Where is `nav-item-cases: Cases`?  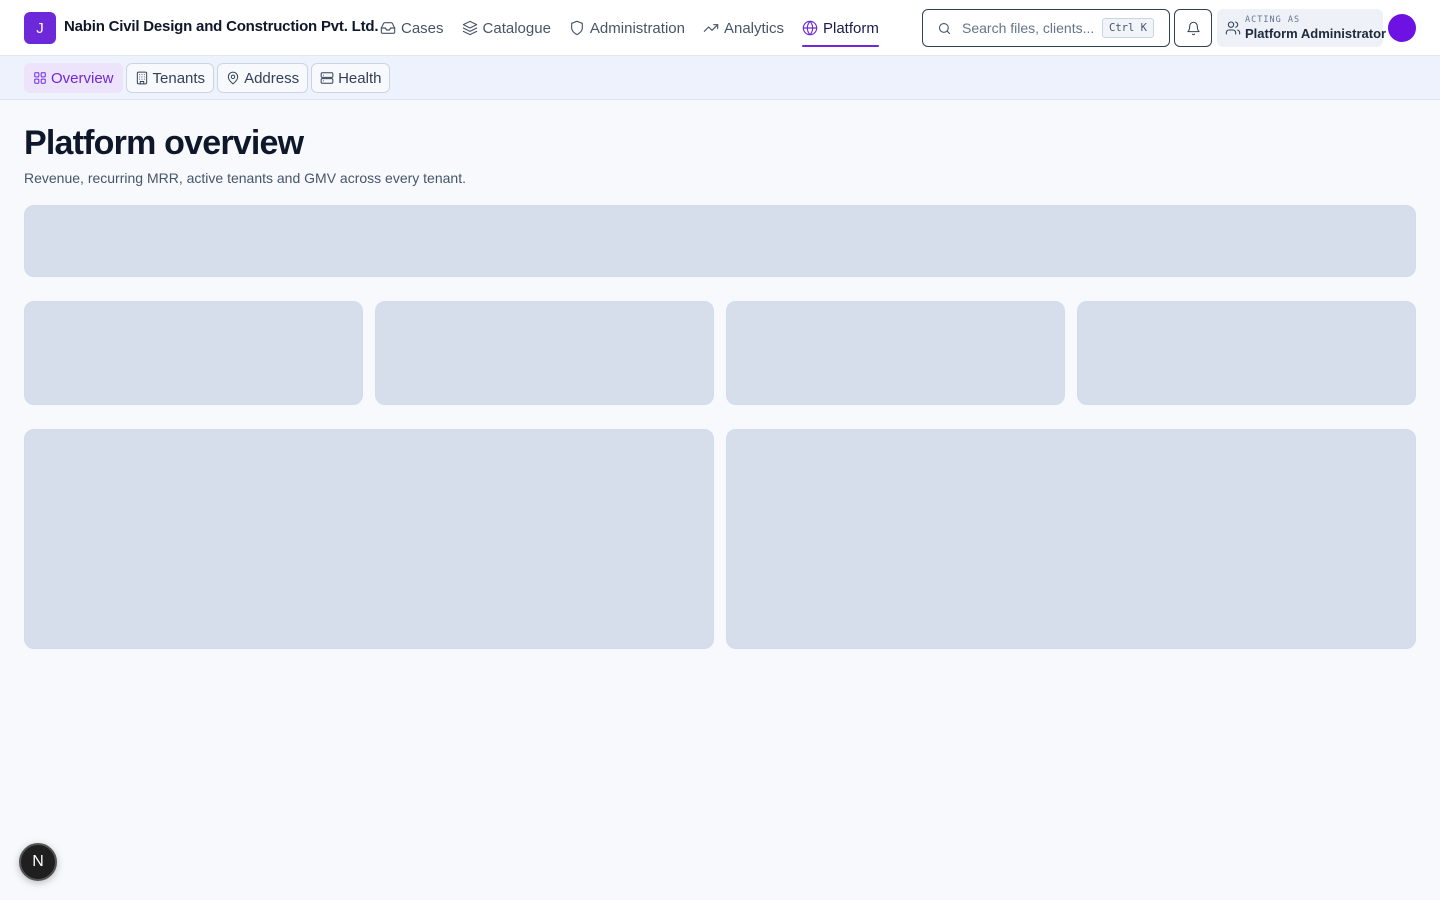 nav-item-cases: Cases is located at coordinates (412, 28).